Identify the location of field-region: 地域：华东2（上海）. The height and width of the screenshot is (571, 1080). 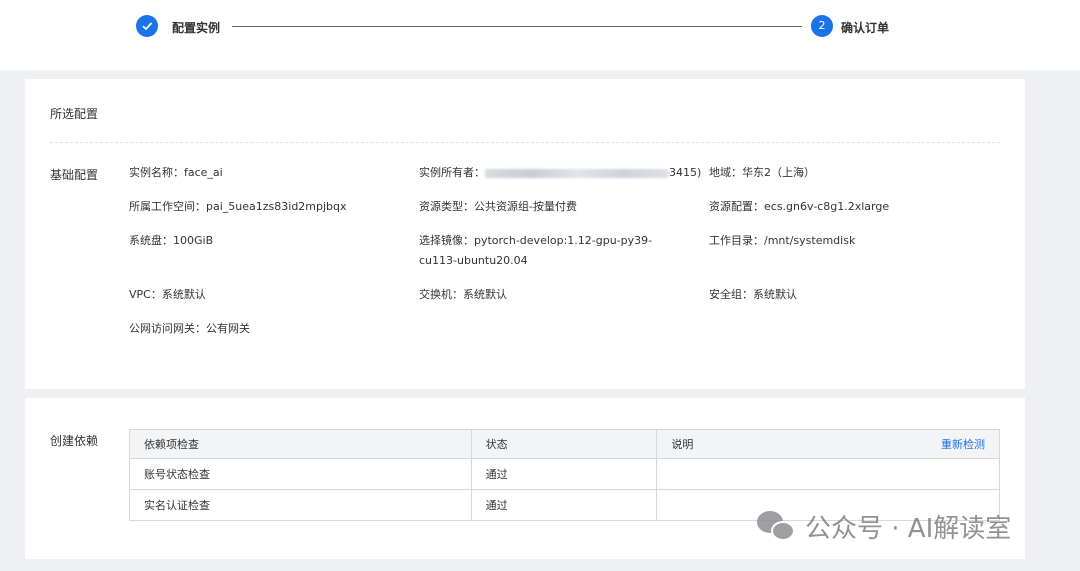
(762, 172).